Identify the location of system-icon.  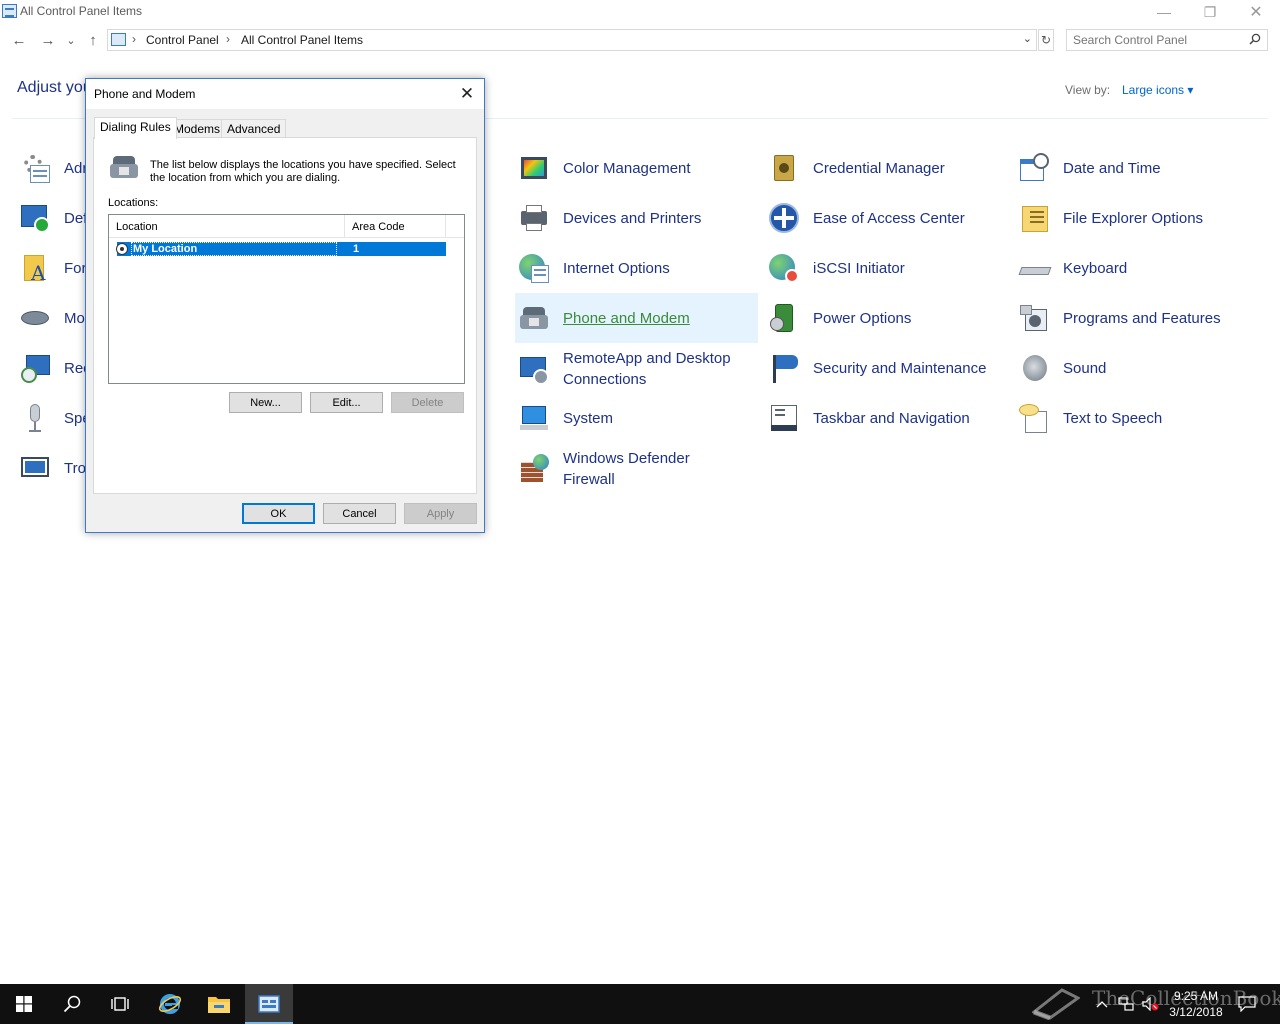
(534, 418).